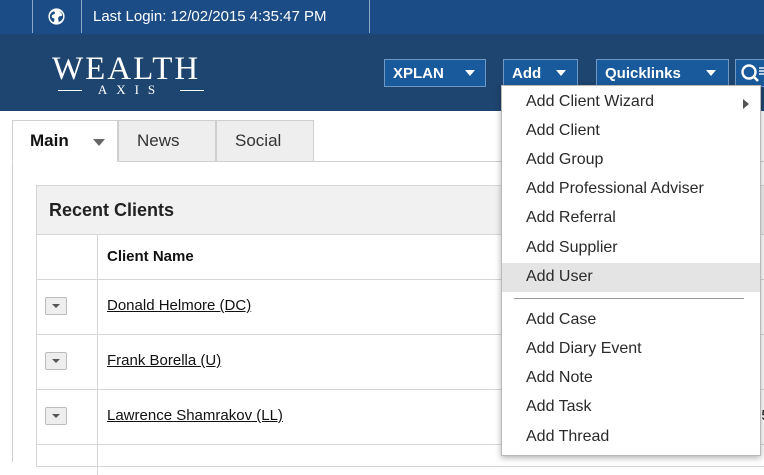 Image resolution: width=764 pixels, height=475 pixels. I want to click on tab-main: Main, so click(65, 141).